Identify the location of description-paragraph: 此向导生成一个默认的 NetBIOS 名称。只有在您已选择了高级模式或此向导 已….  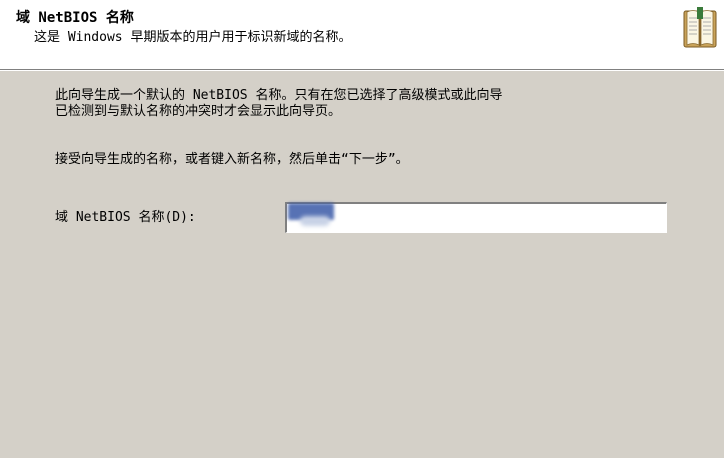
(278, 104).